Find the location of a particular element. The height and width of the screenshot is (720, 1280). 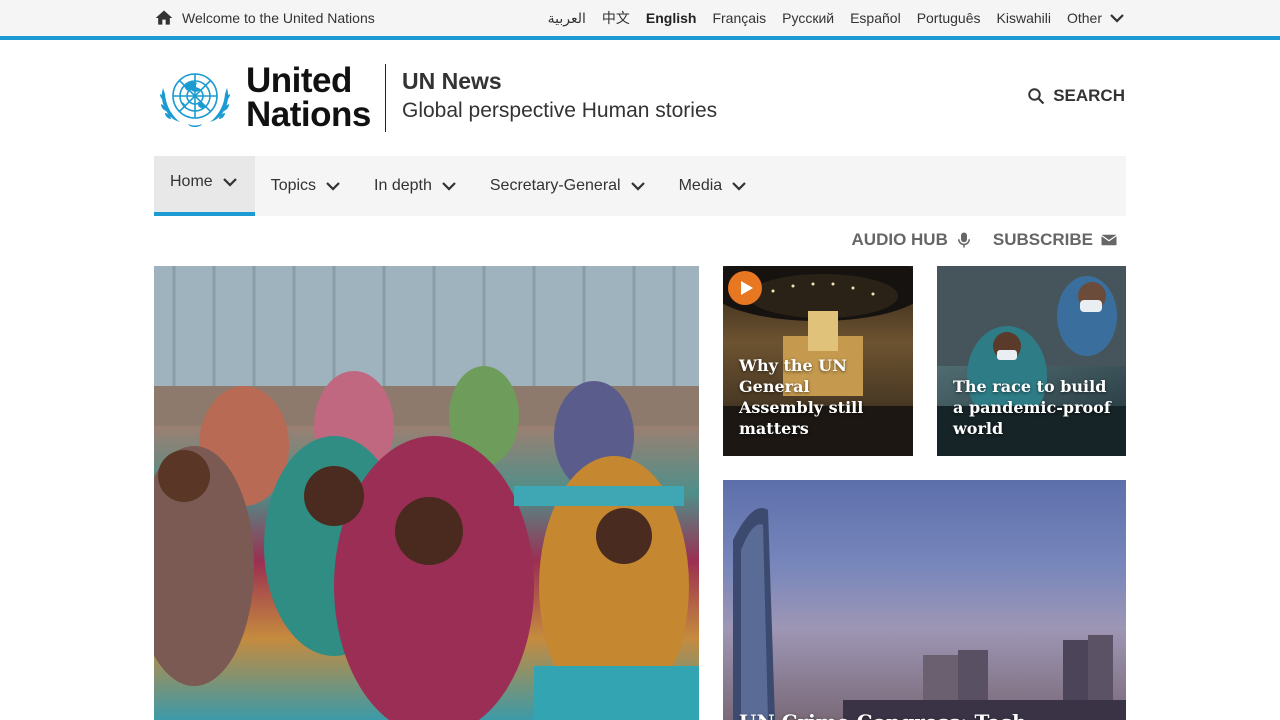

nav-item-in-depth: In depth is located at coordinates (416, 186).